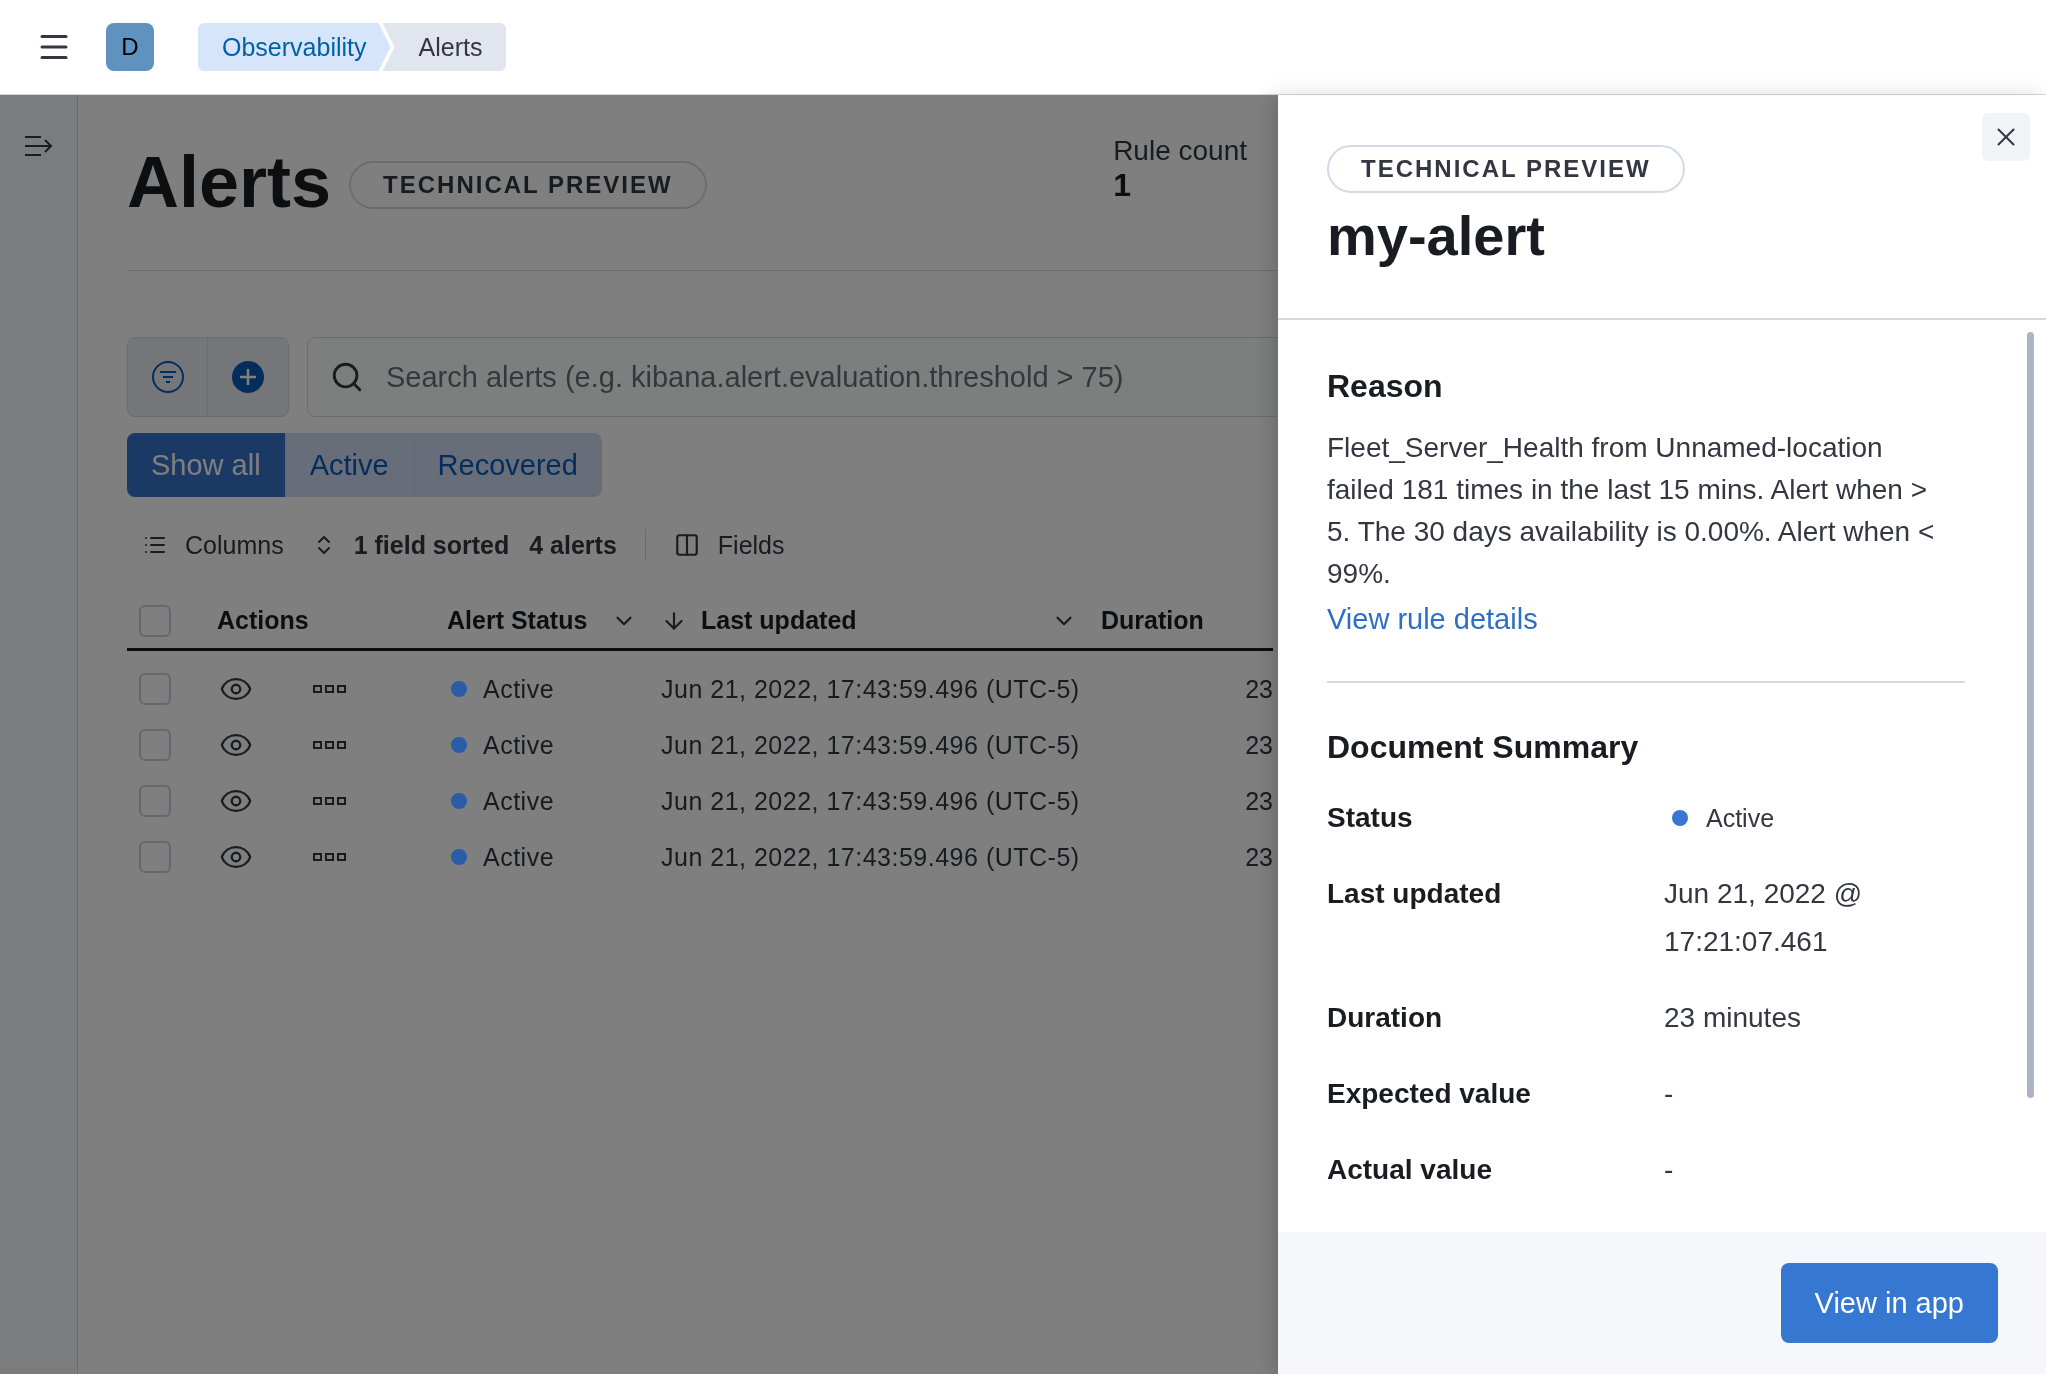  I want to click on alert-count: 4 alerts, so click(573, 545).